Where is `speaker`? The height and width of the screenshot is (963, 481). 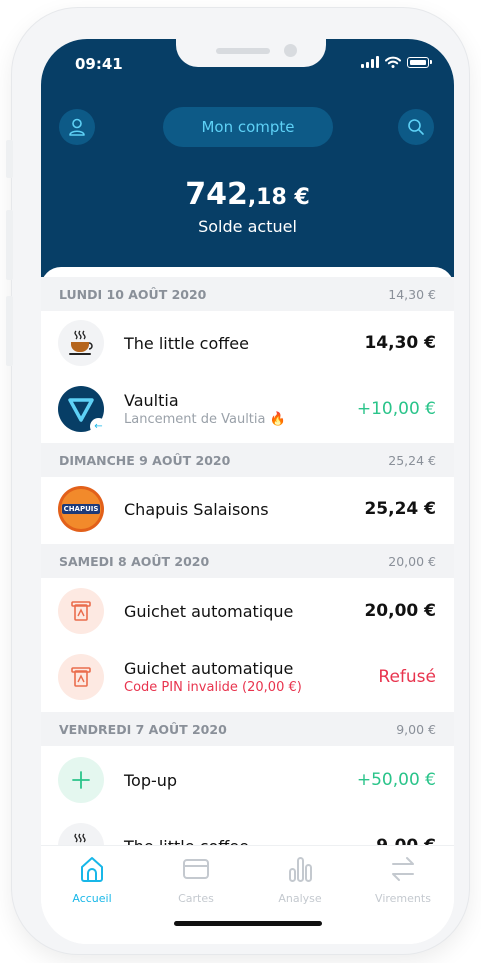 speaker is located at coordinates (243, 51).